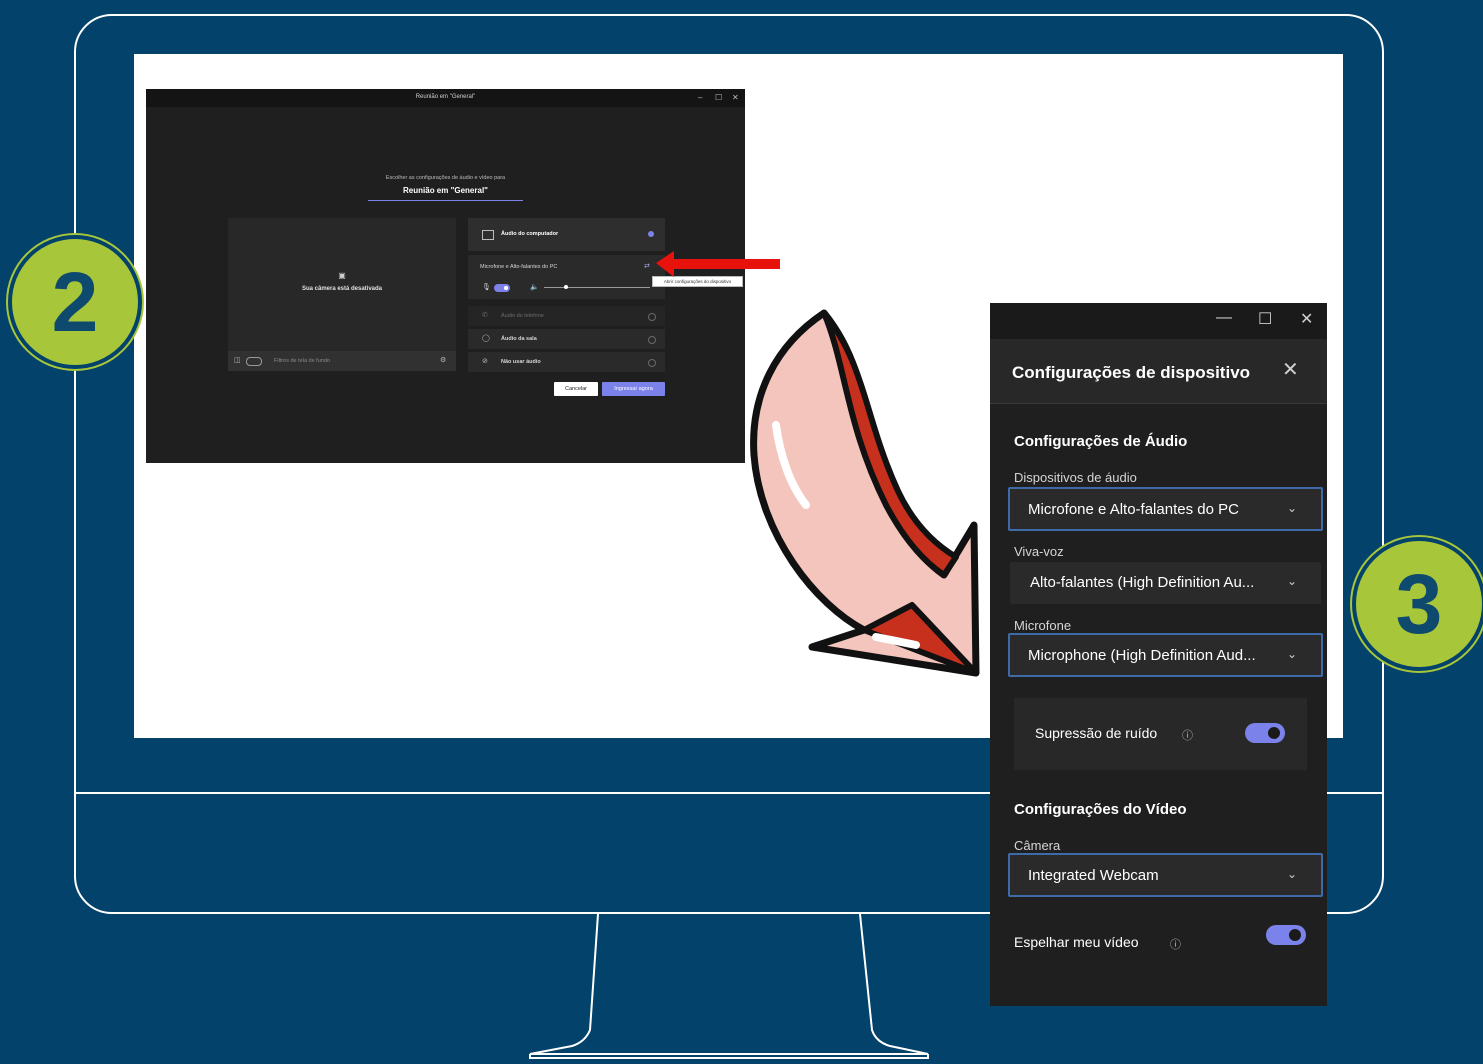  What do you see at coordinates (647, 266) in the screenshot?
I see `device-settings-icon: ⇄` at bounding box center [647, 266].